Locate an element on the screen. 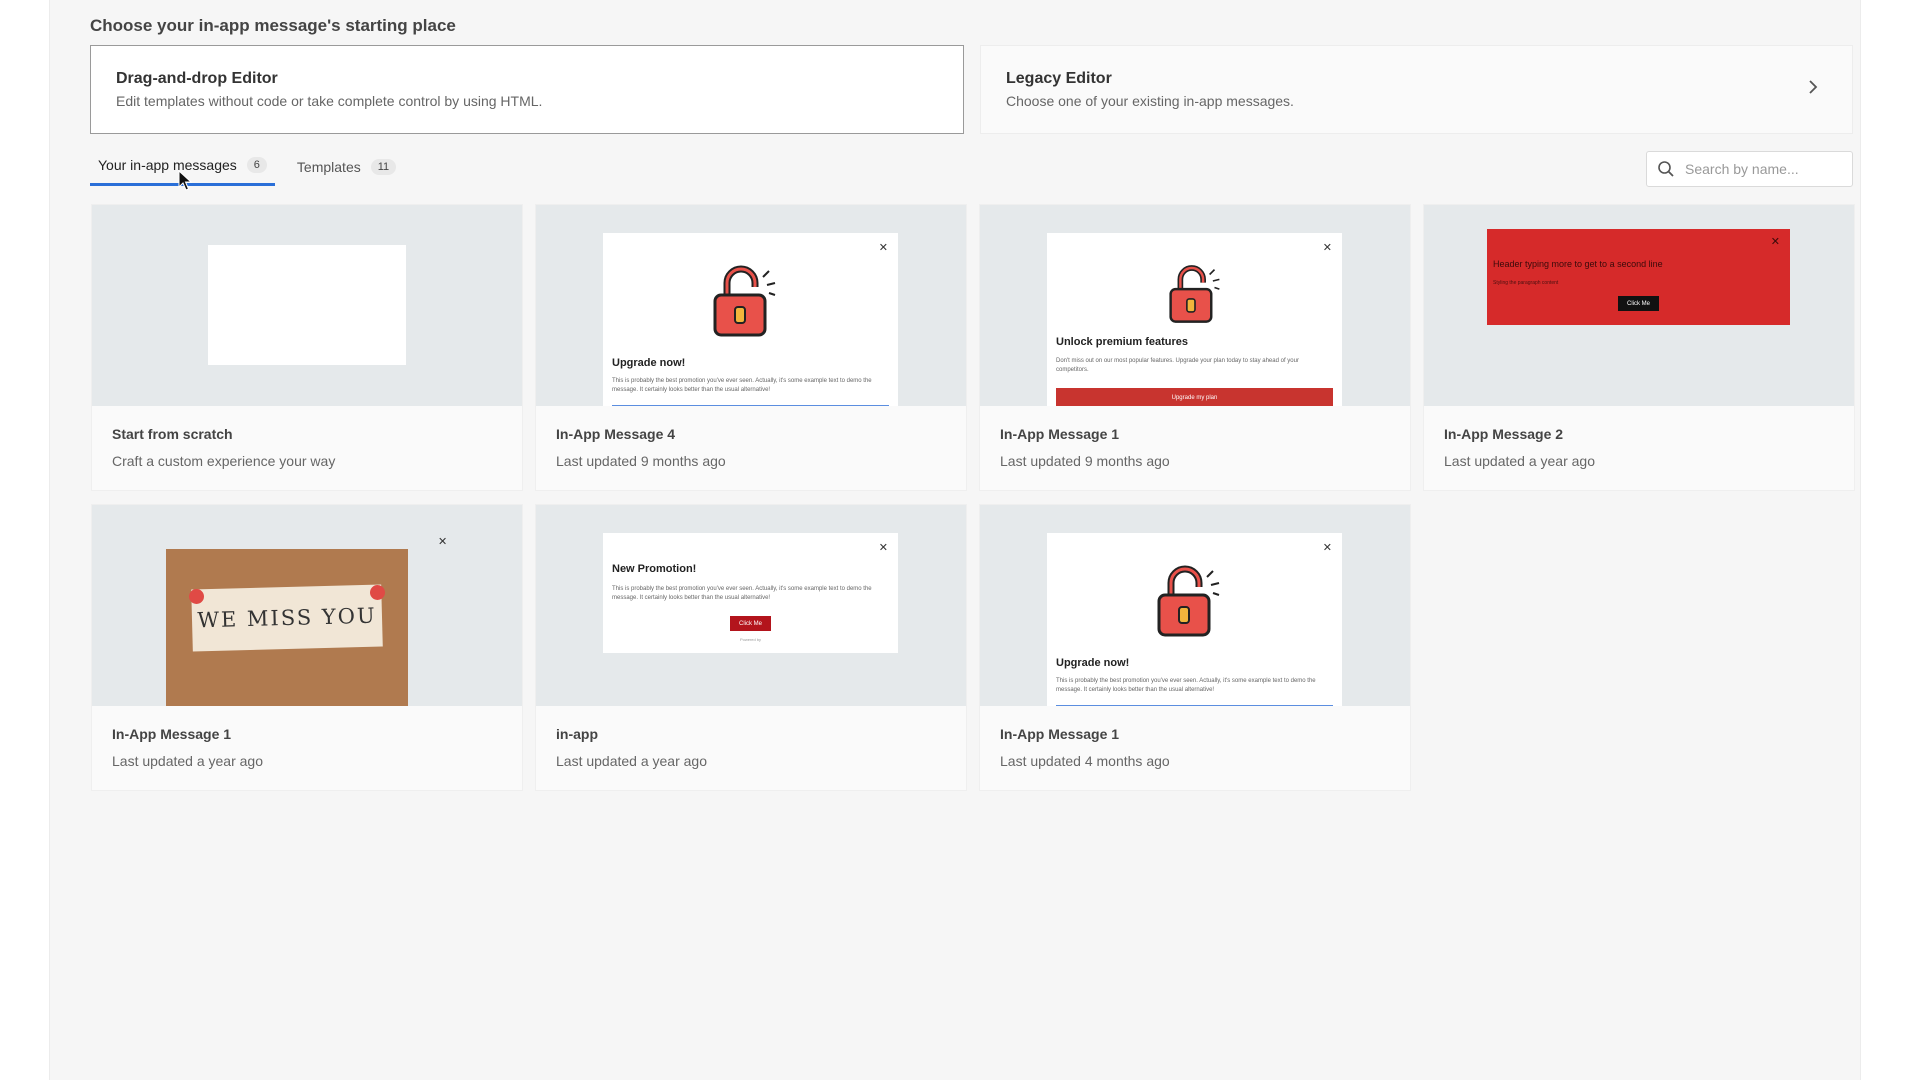  option-title: Legacy Editor is located at coordinates (1059, 78).